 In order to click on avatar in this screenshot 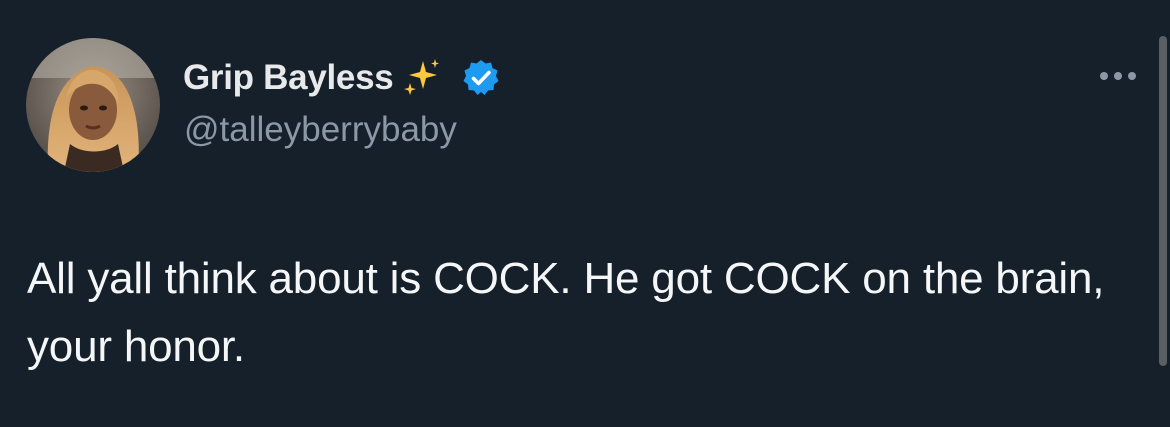, I will do `click(93, 105)`.